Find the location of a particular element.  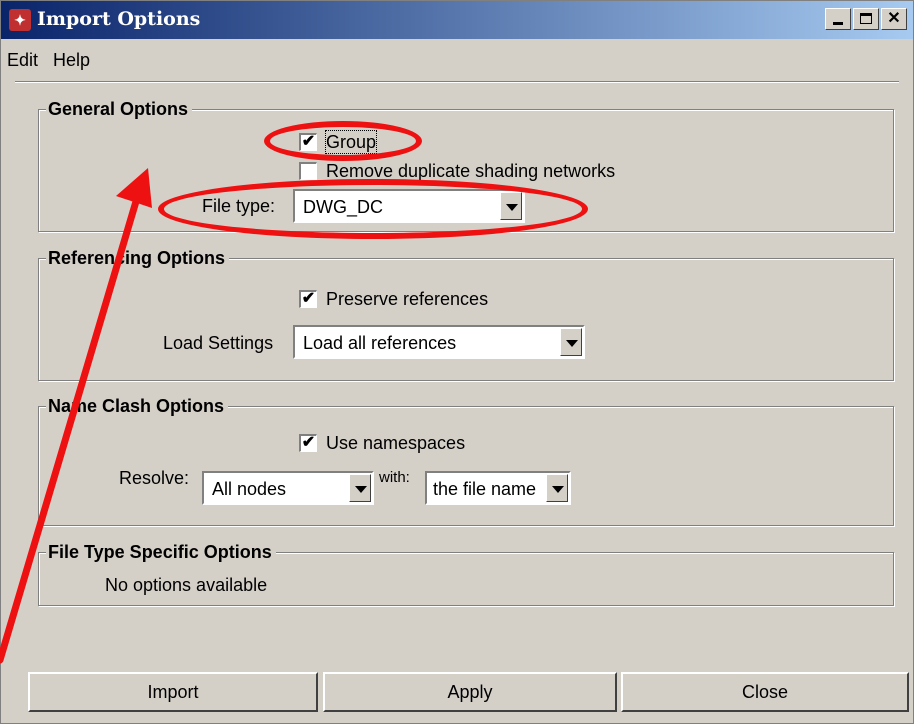

load-settings-dropdown: Load all references is located at coordinates (439, 342).